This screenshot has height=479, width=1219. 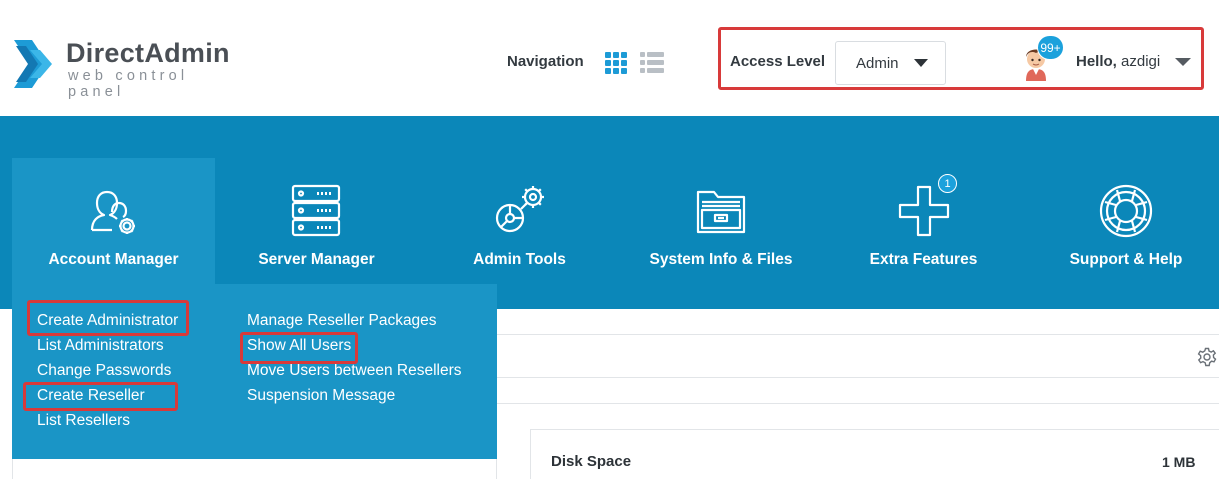 I want to click on nav-extra-features: 1 Extra Features, so click(x=923, y=221).